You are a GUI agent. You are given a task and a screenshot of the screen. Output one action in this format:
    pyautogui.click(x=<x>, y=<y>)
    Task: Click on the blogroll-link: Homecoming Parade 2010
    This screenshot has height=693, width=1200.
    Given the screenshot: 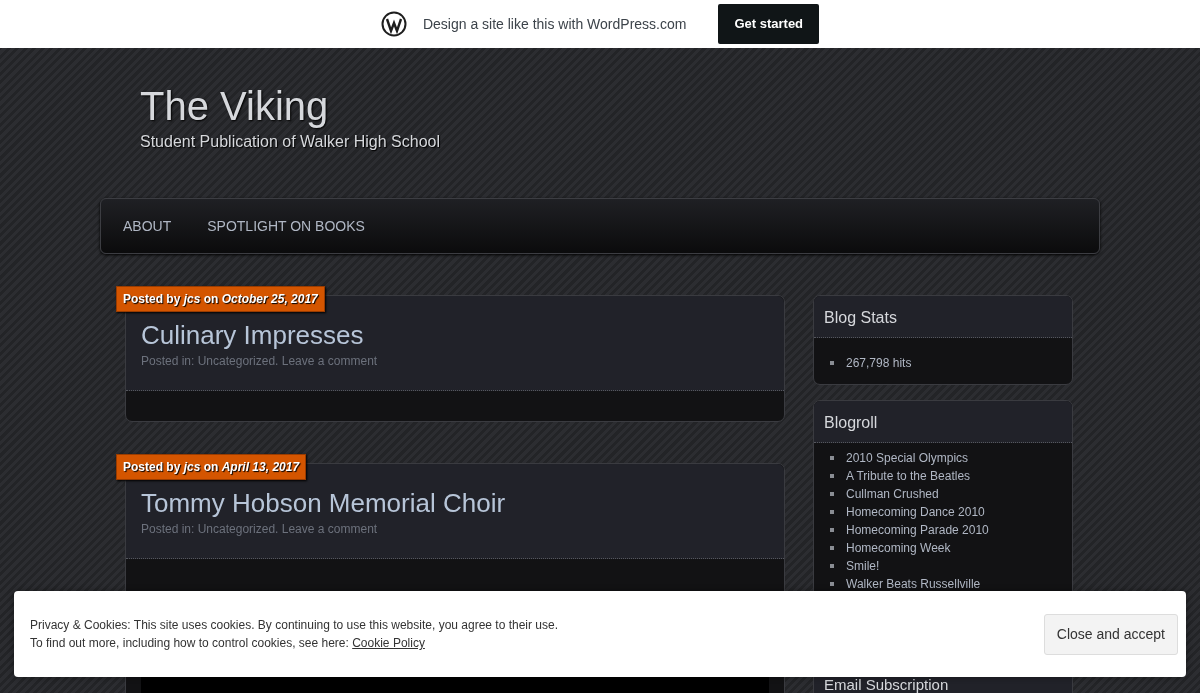 What is the action you would take?
    pyautogui.click(x=917, y=530)
    